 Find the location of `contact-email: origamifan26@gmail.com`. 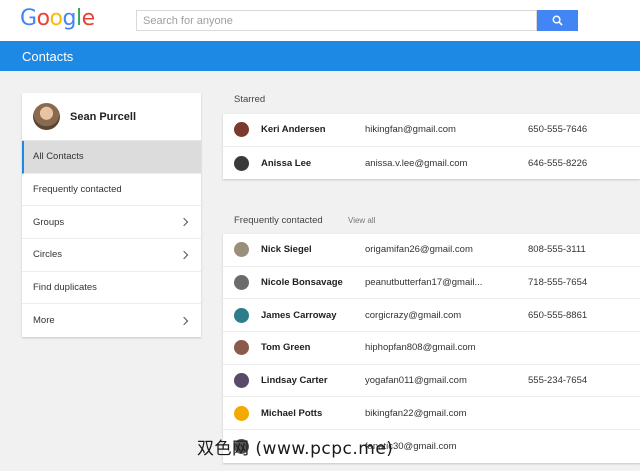

contact-email: origamifan26@gmail.com is located at coordinates (419, 250).